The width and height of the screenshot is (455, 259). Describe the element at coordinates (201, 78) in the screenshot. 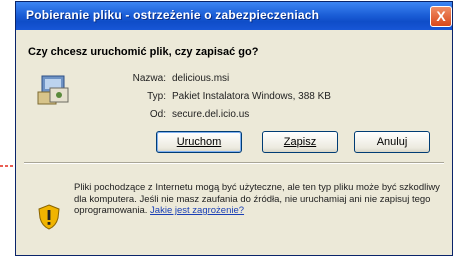

I see `name-value: delicious.msi` at that location.